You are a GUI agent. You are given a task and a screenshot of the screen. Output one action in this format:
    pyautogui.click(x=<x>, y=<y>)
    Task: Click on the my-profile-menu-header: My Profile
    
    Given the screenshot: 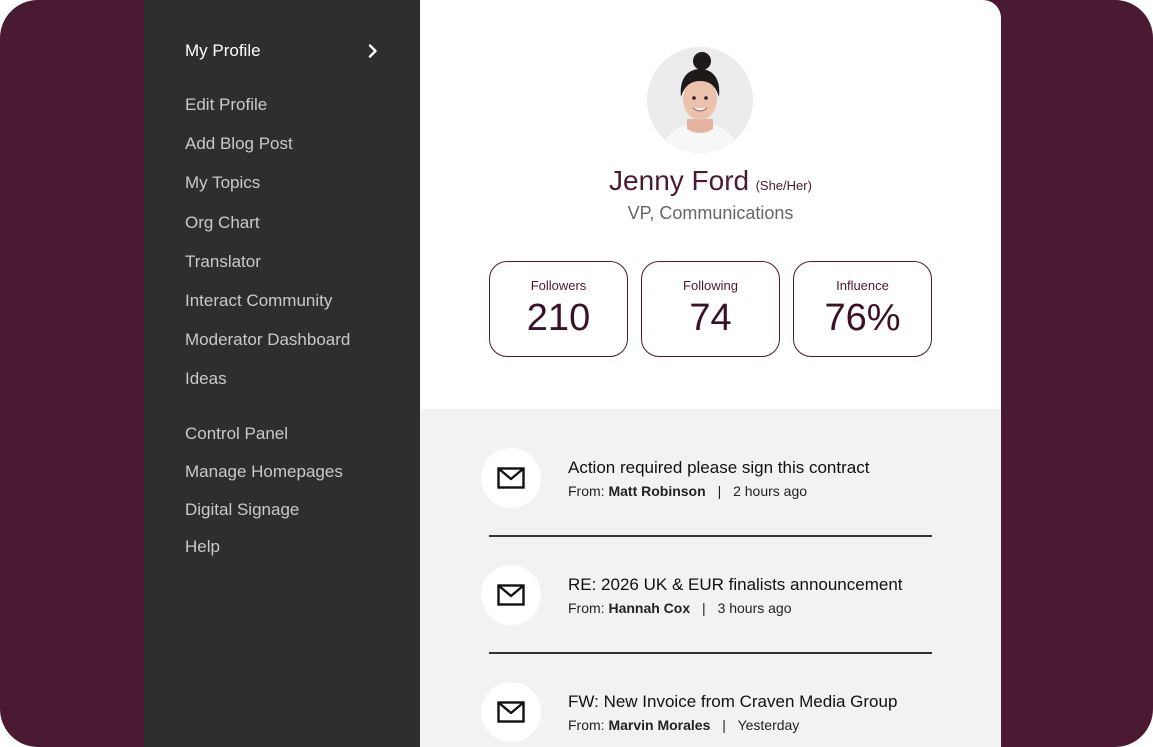 What is the action you would take?
    pyautogui.click(x=282, y=51)
    